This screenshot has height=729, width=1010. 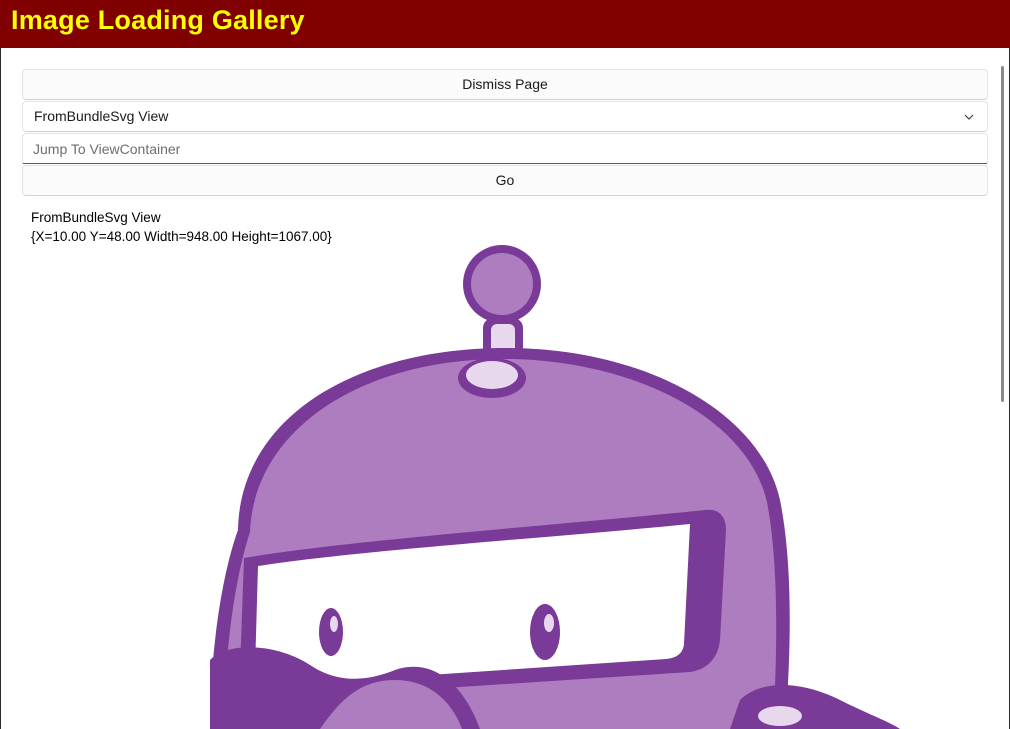 I want to click on antenna-base, so click(x=492, y=375).